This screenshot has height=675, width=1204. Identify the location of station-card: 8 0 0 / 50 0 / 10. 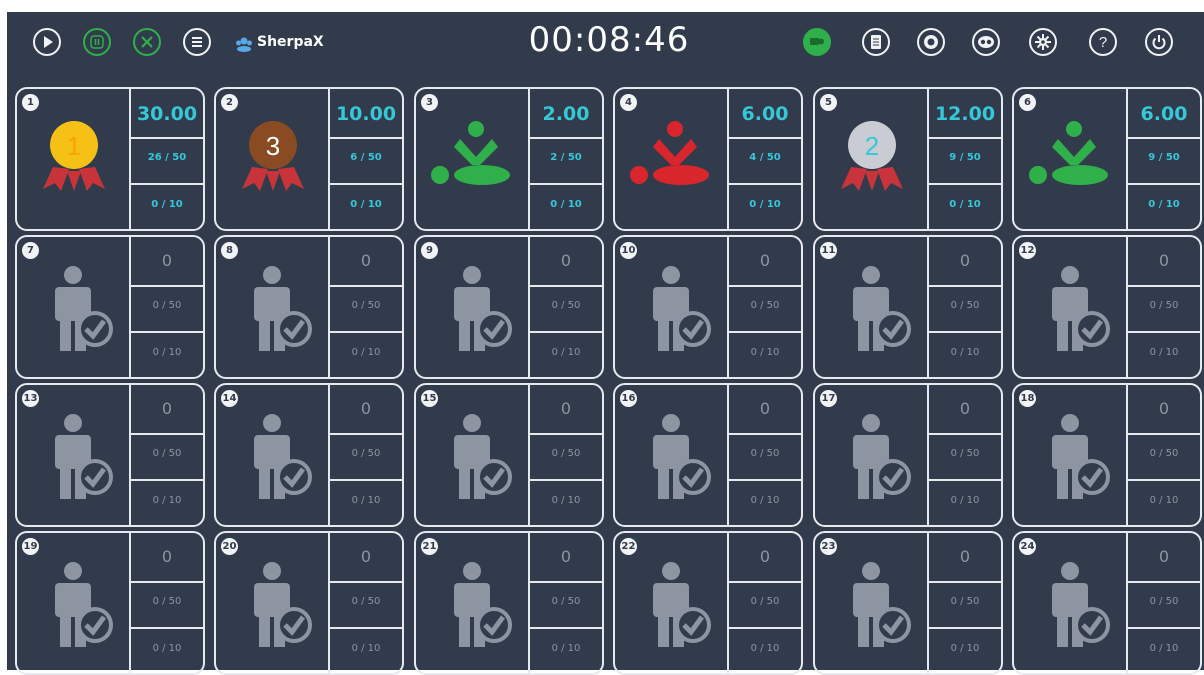
(309, 307).